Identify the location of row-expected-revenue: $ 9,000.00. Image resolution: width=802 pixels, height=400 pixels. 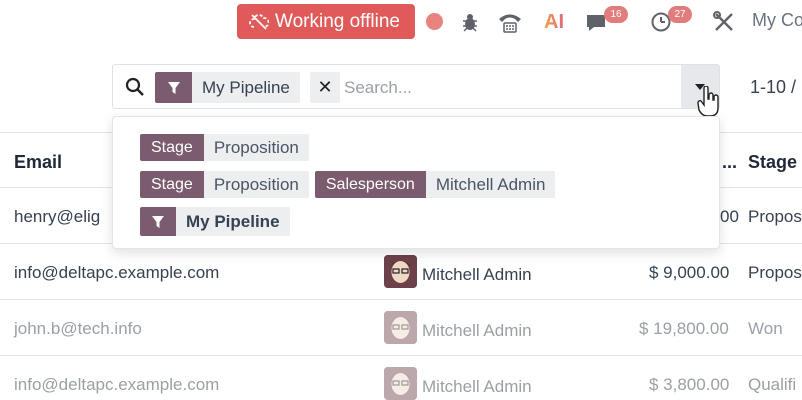
(689, 272).